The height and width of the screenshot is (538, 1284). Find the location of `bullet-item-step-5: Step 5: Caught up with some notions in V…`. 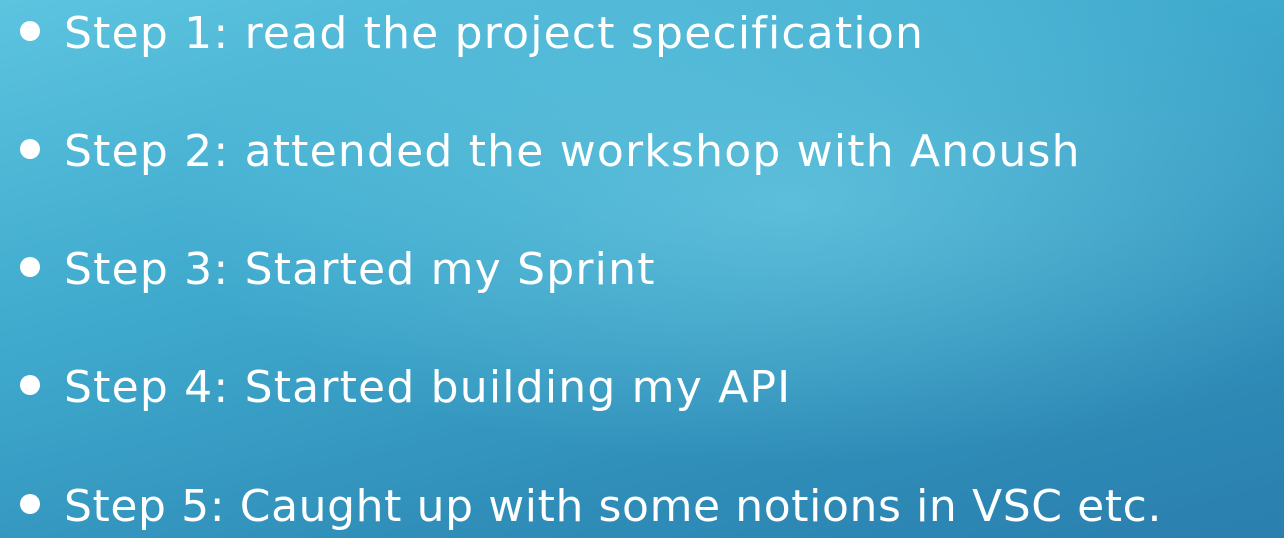

bullet-item-step-5: Step 5: Caught up with some notions in V… is located at coordinates (591, 507).